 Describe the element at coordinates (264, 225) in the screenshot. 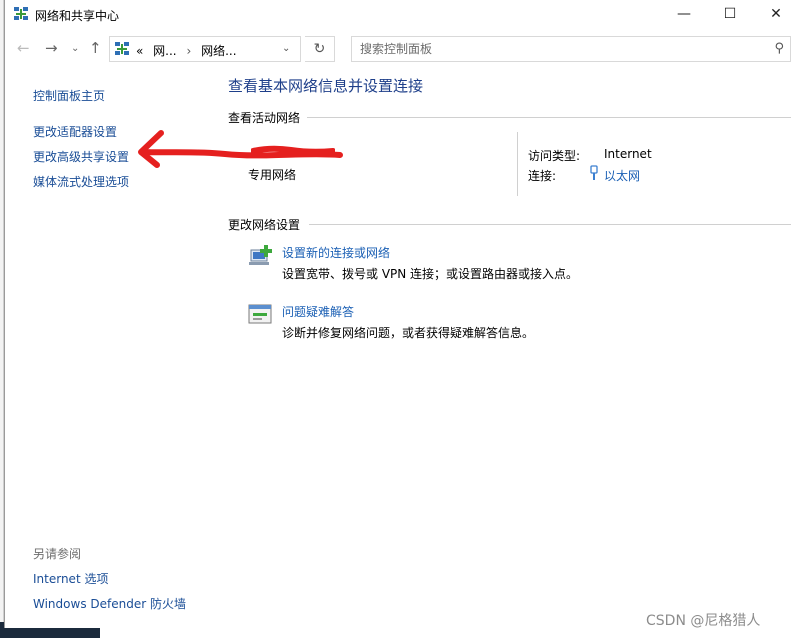

I see `section-change-settings: 更改网络设置` at that location.